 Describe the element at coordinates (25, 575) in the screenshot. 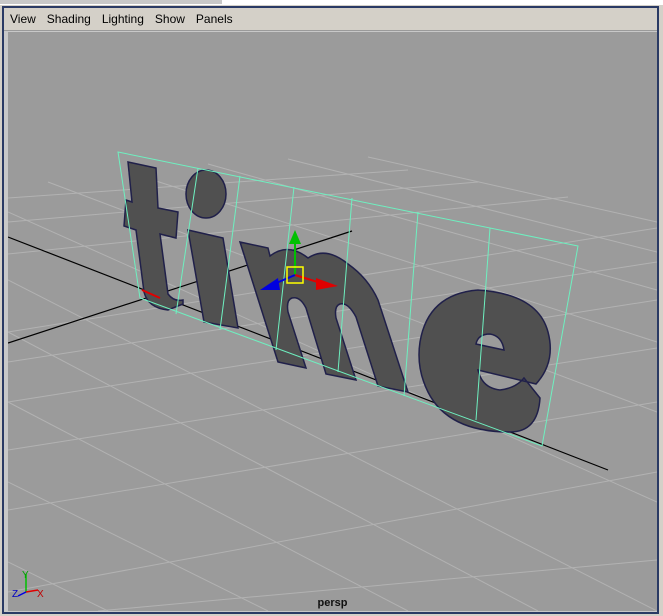

I see `axis-y-label: Y` at that location.